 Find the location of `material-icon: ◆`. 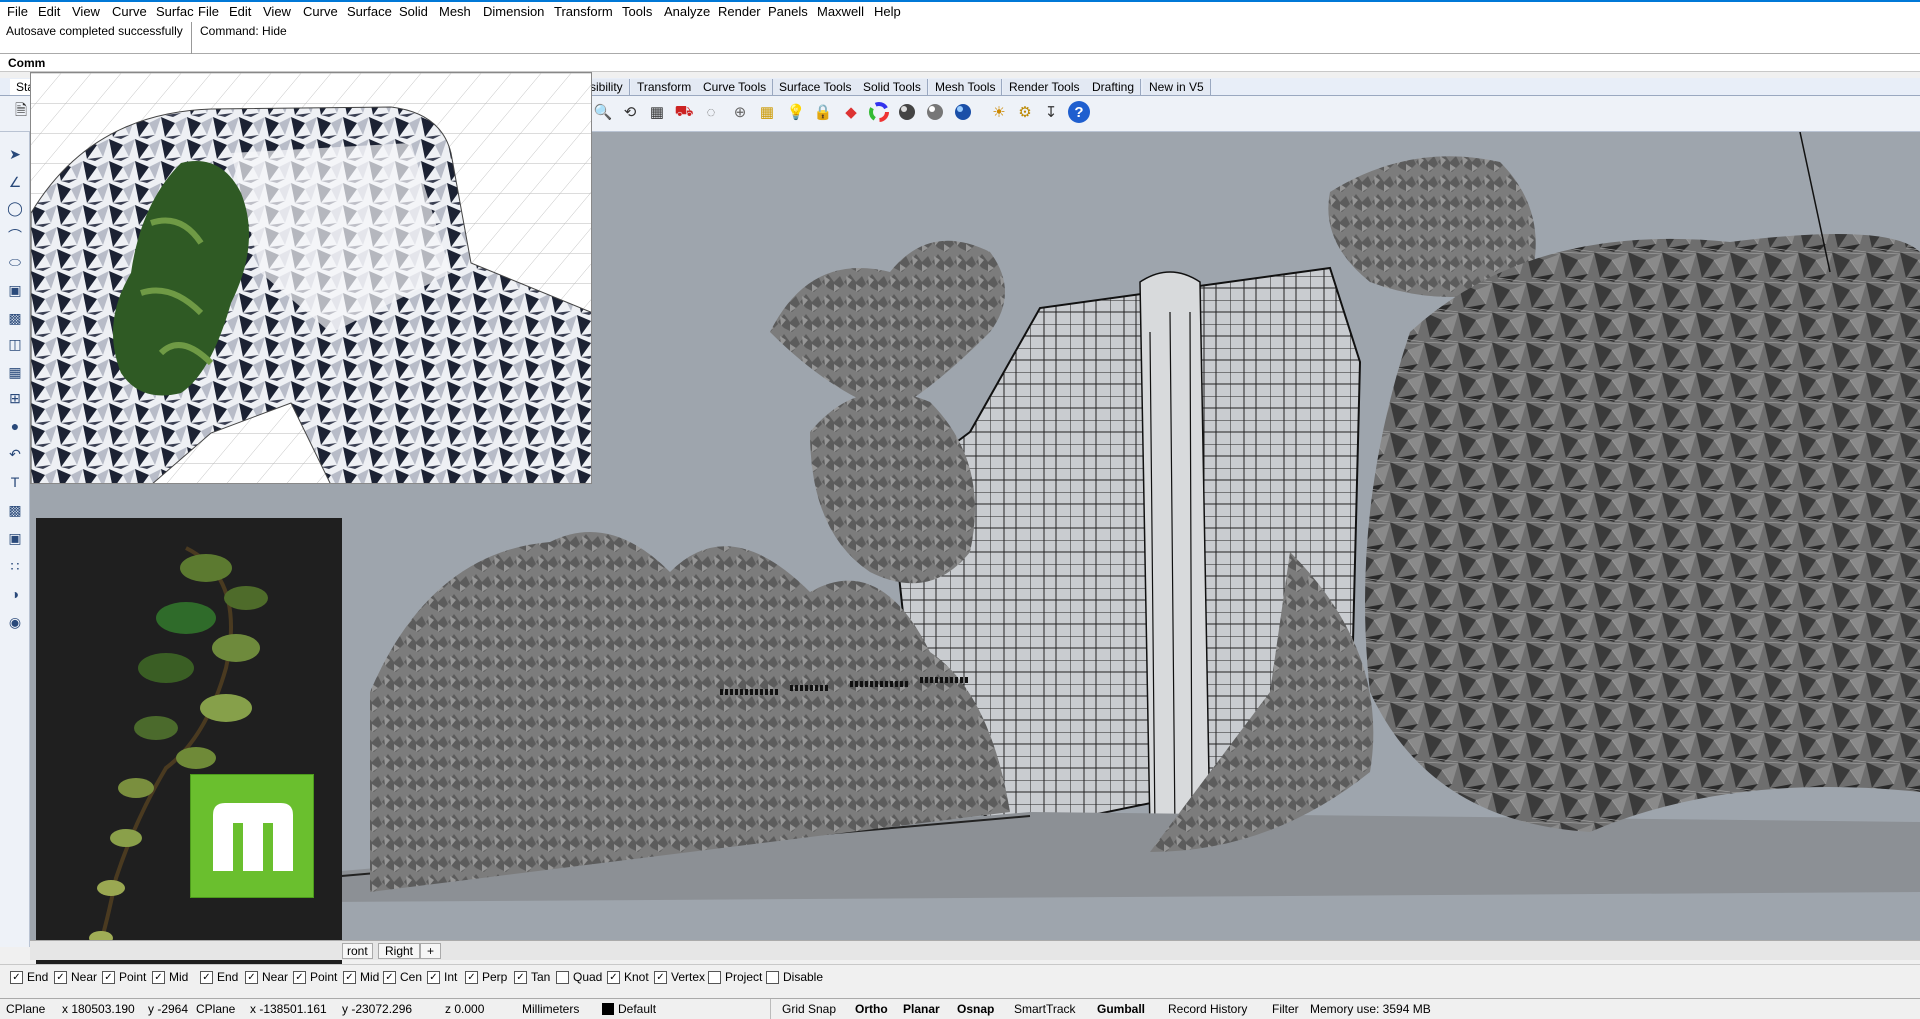

material-icon: ◆ is located at coordinates (851, 112).